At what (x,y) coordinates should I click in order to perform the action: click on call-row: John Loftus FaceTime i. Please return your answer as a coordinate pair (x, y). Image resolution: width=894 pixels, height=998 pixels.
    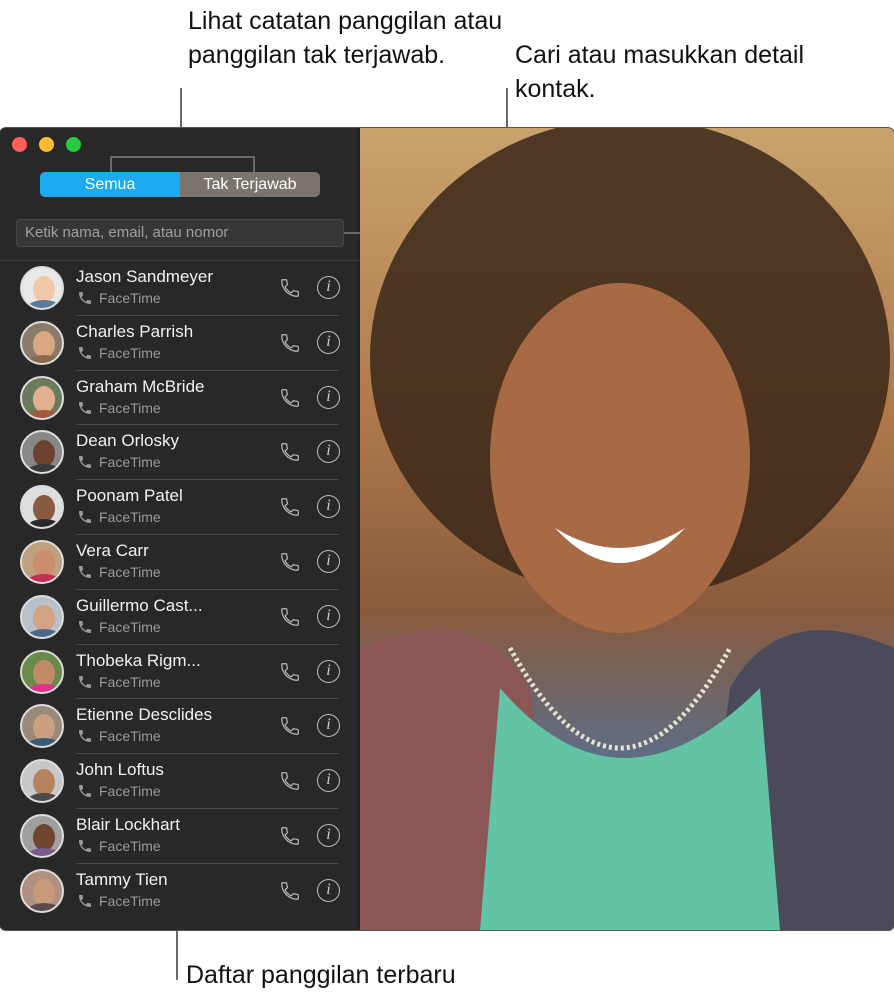
    Looking at the image, I should click on (179, 781).